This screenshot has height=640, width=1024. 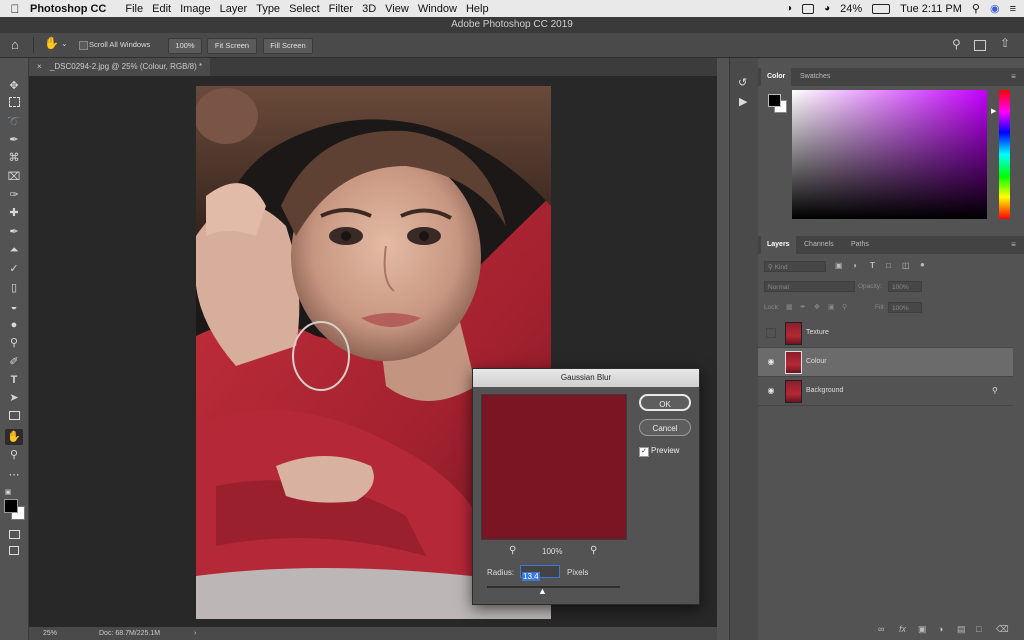 What do you see at coordinates (771, 333) in the screenshot?
I see `visibility-off-icon` at bounding box center [771, 333].